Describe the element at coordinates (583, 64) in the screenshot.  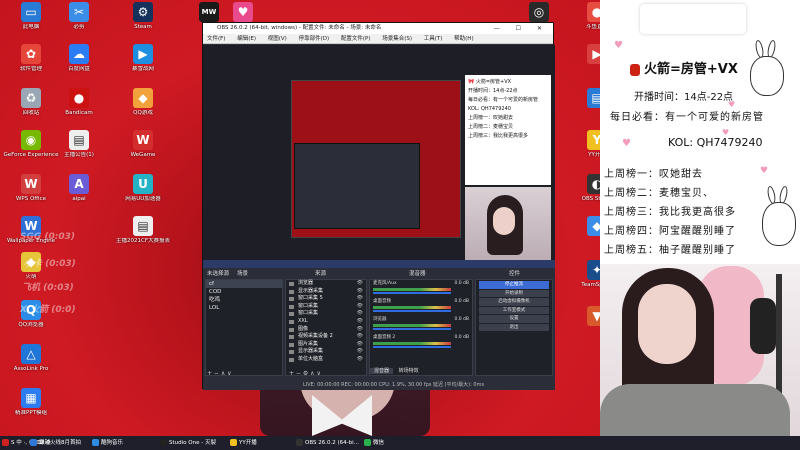
I see `desktop-icon-r1: ▶` at that location.